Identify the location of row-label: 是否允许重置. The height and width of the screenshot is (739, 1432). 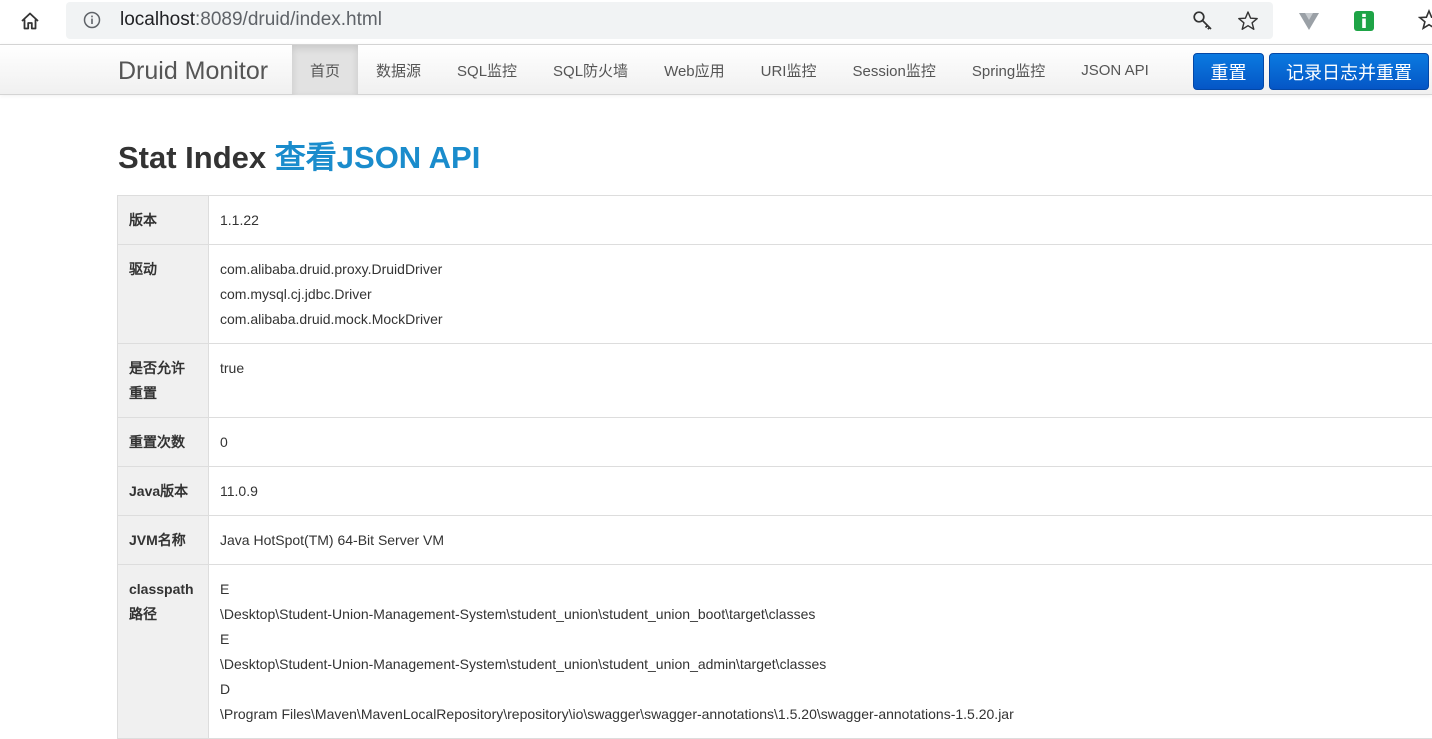
(163, 381).